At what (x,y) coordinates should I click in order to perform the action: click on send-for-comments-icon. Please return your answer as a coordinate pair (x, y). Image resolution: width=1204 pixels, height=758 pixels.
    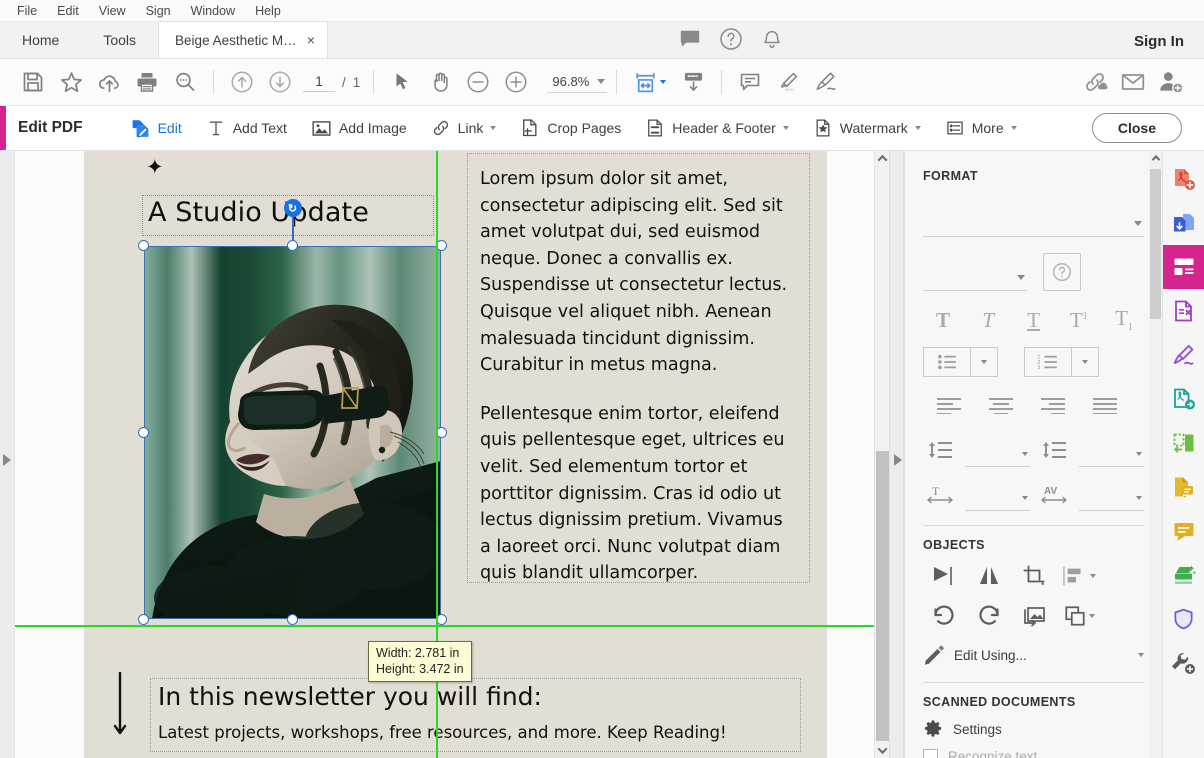
    Looking at the image, I should click on (1183, 399).